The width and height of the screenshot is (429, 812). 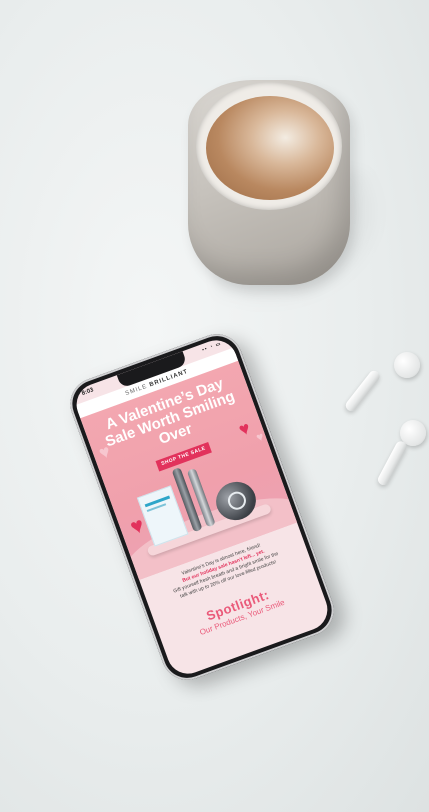 I want to click on coffee-surface, so click(x=270, y=148).